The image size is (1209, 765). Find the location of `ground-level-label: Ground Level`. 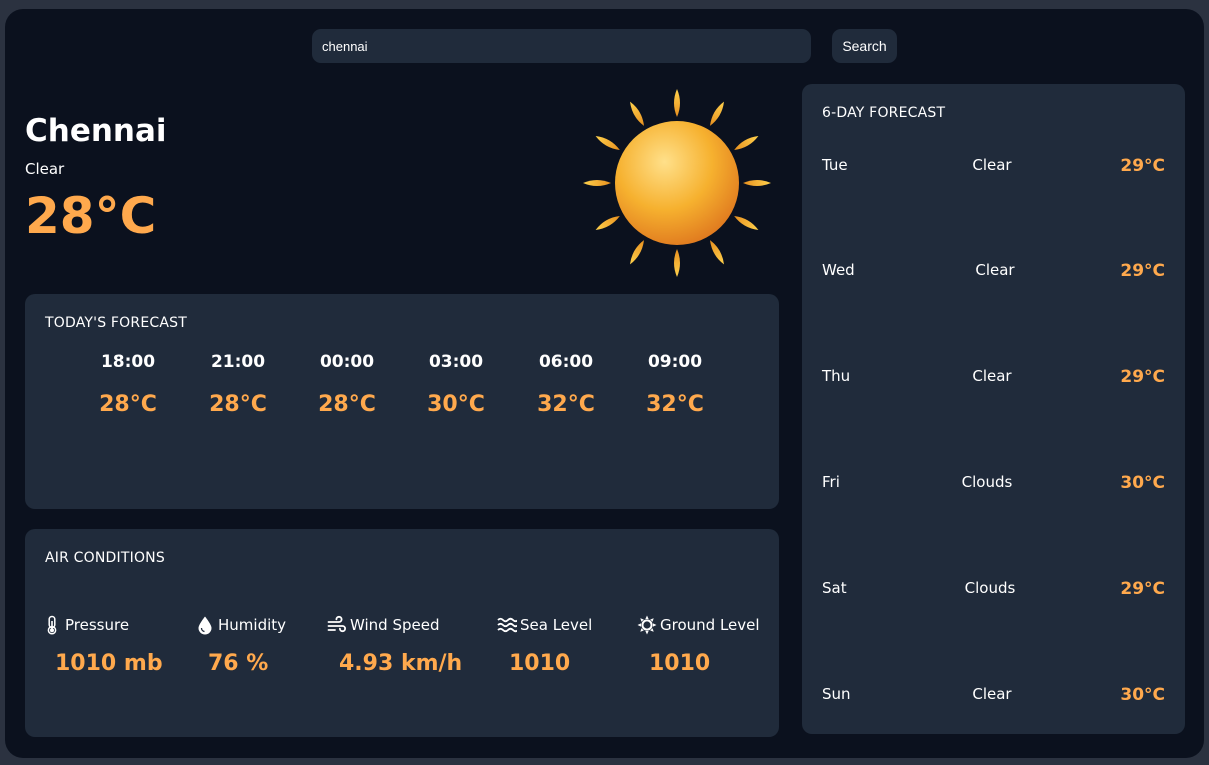

ground-level-label: Ground Level is located at coordinates (710, 625).